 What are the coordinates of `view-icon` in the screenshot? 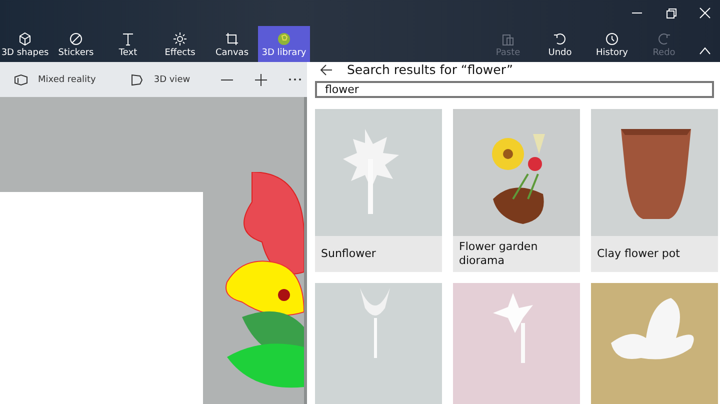 It's located at (137, 79).